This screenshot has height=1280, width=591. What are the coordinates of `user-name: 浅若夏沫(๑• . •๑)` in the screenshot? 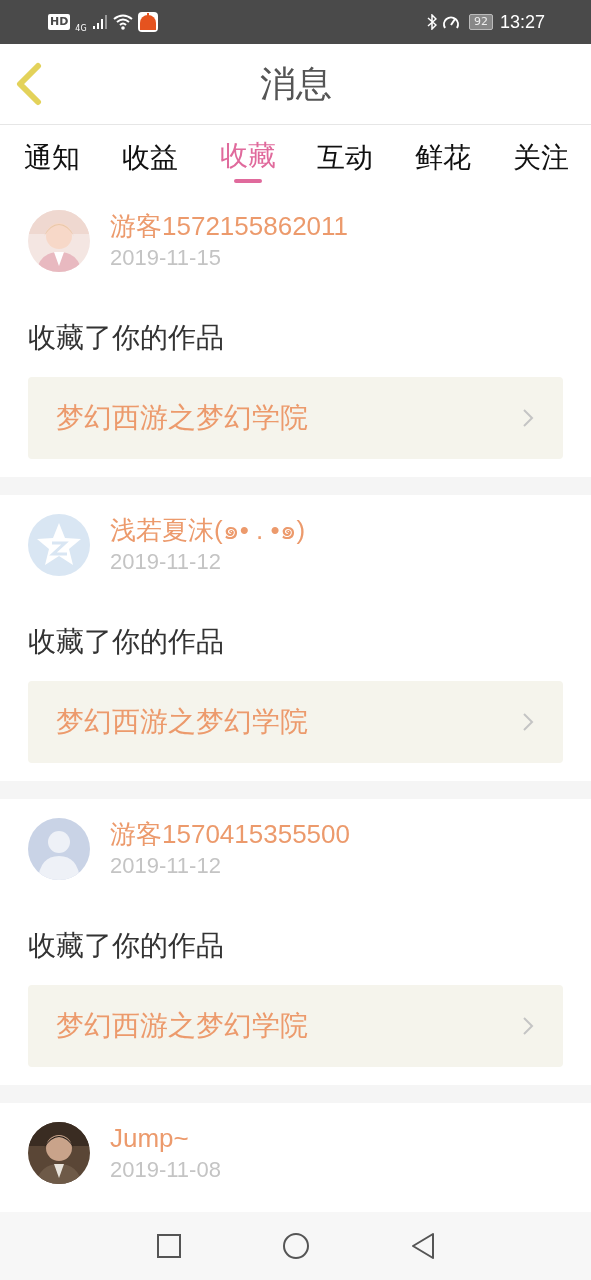 It's located at (208, 530).